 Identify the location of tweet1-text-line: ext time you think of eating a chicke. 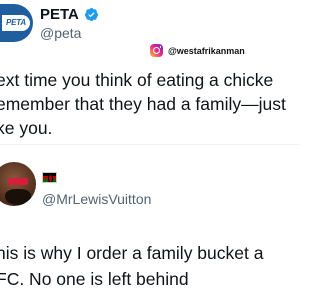
(137, 80).